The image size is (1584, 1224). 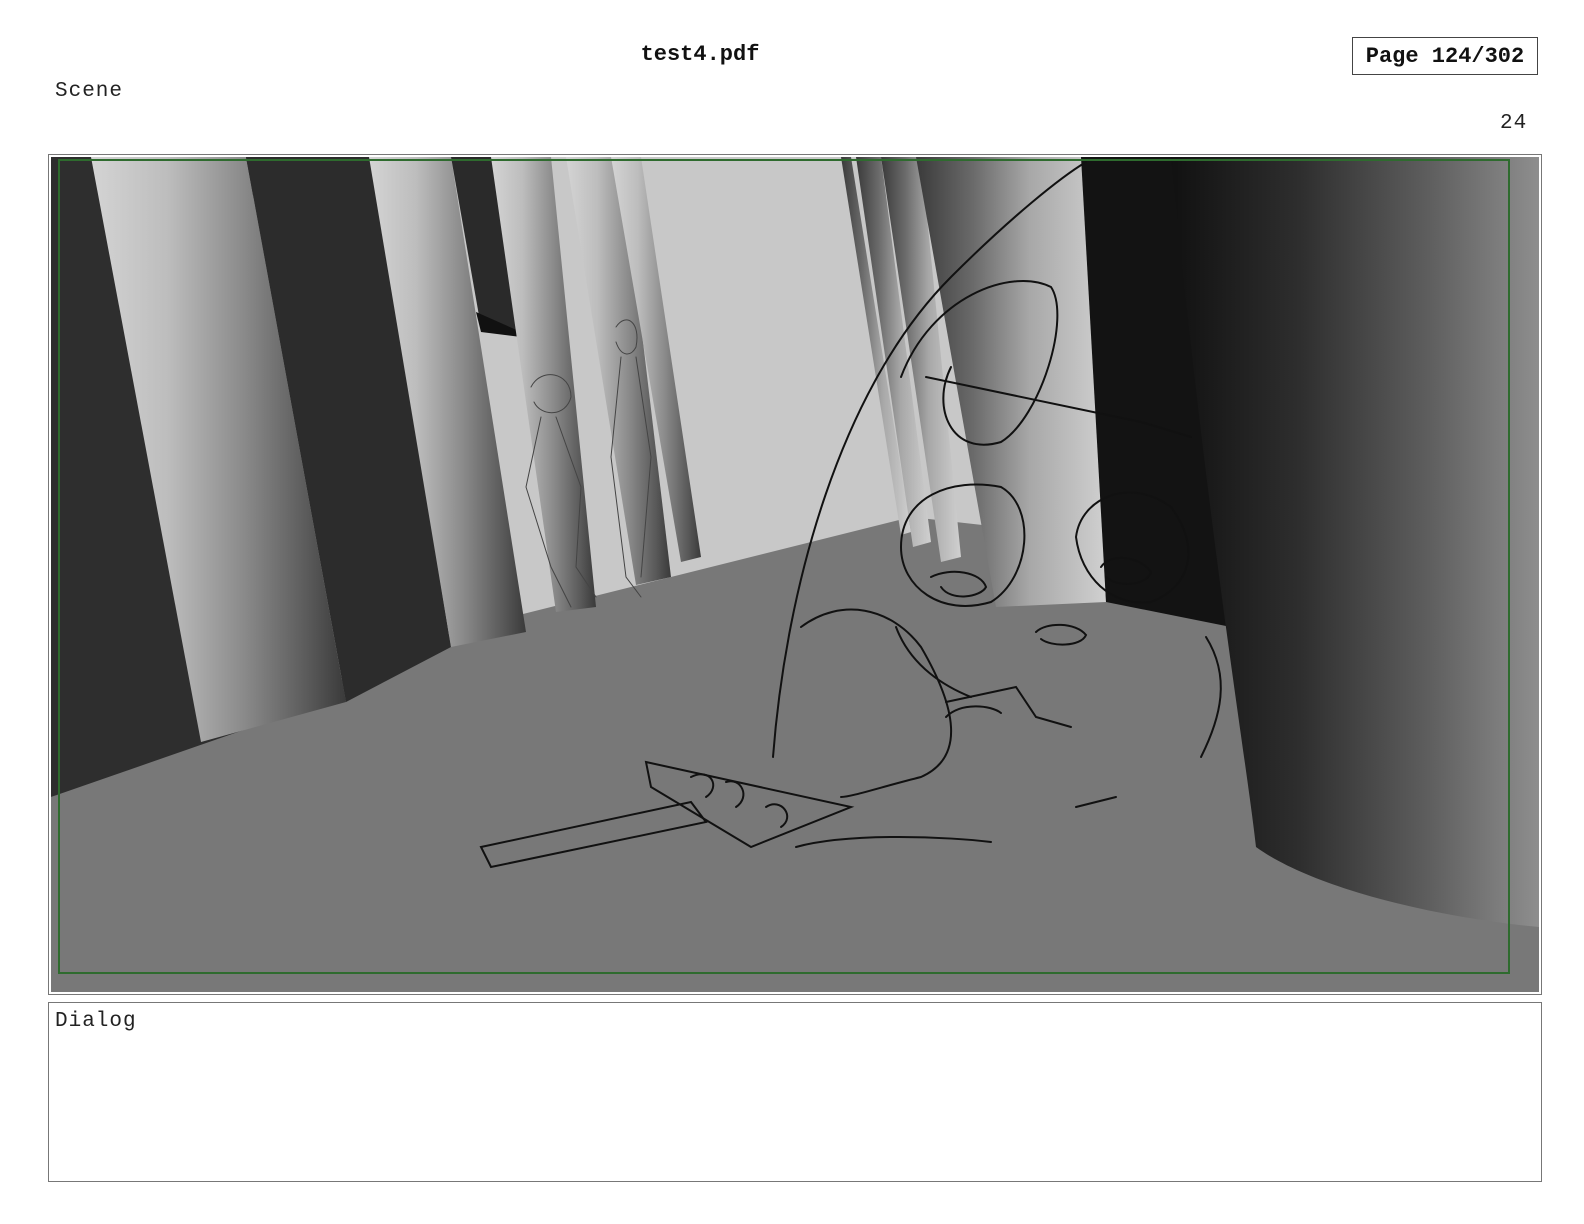 What do you see at coordinates (1445, 56) in the screenshot?
I see `page-indicator: Page 124/302` at bounding box center [1445, 56].